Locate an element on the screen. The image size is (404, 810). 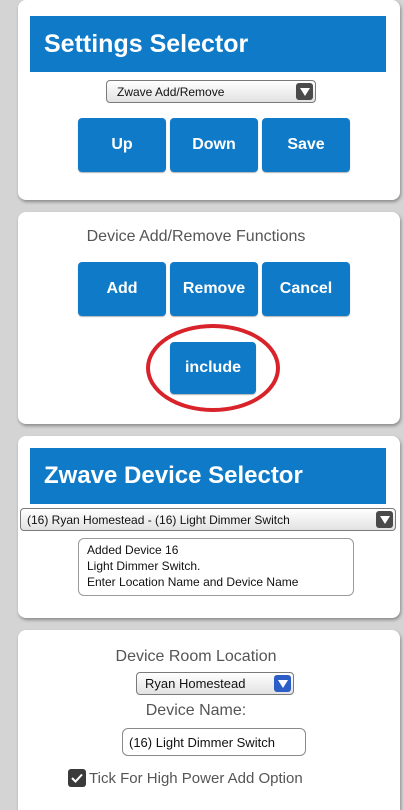
settings-selector: Zwave Add/Remove is located at coordinates (211, 91).